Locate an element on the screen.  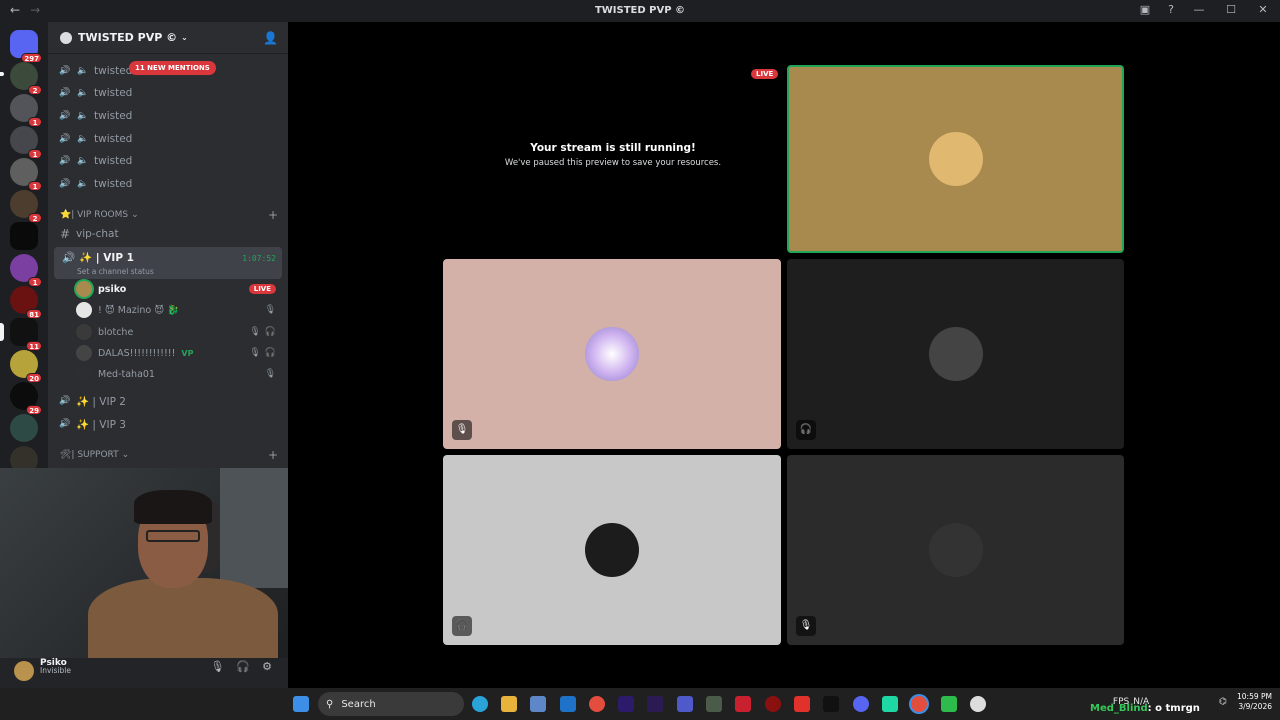
voice-channel-vip2: 🔊 ✨ | VIP 2 is located at coordinates (170, 401).